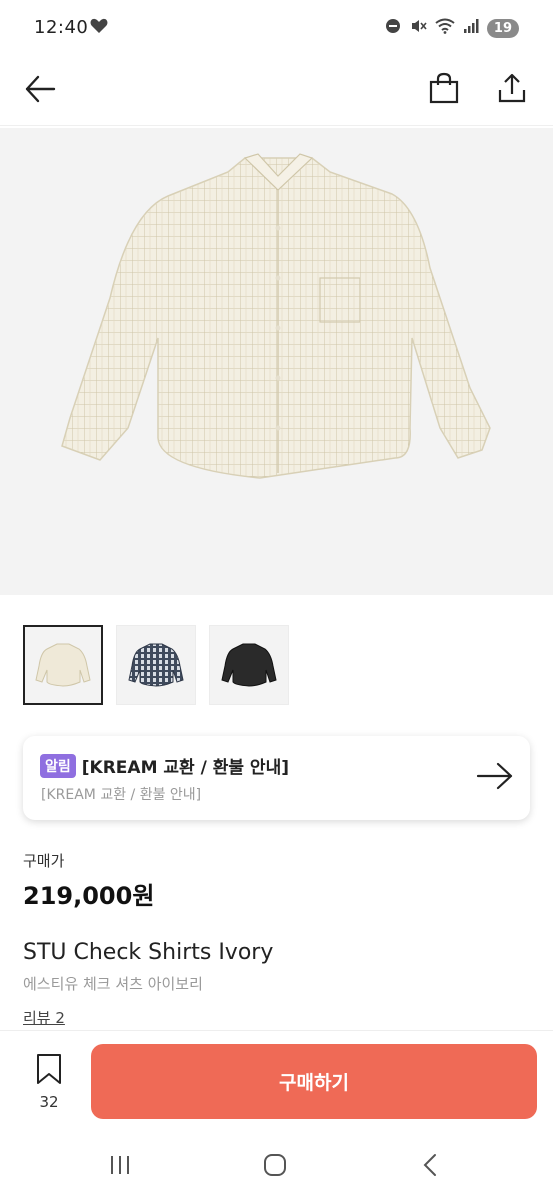 This screenshot has height=1200, width=553. I want to click on home-button, so click(275, 1165).